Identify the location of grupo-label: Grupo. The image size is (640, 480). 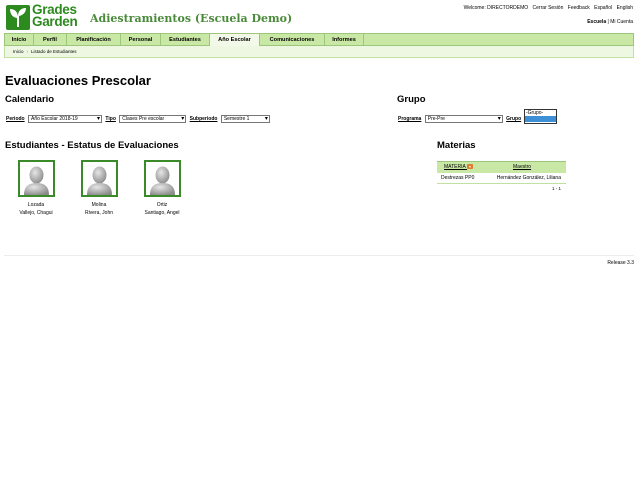
(514, 119).